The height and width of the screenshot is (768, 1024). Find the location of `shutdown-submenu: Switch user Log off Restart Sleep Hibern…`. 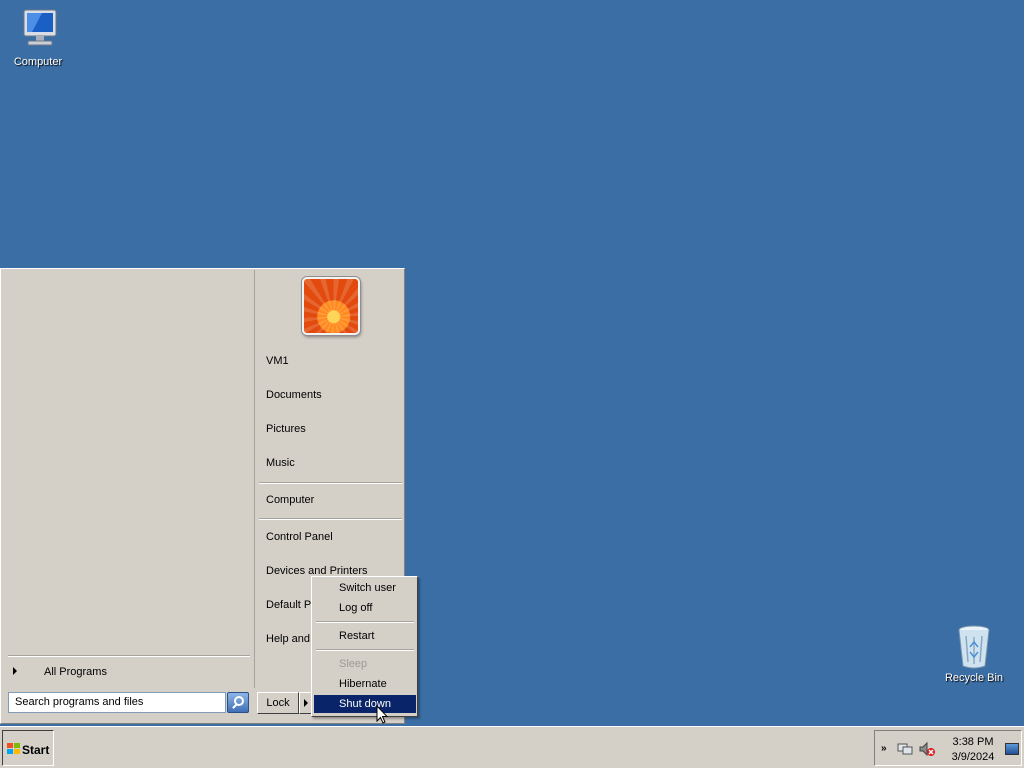

shutdown-submenu: Switch user Log off Restart Sleep Hibern… is located at coordinates (364, 646).